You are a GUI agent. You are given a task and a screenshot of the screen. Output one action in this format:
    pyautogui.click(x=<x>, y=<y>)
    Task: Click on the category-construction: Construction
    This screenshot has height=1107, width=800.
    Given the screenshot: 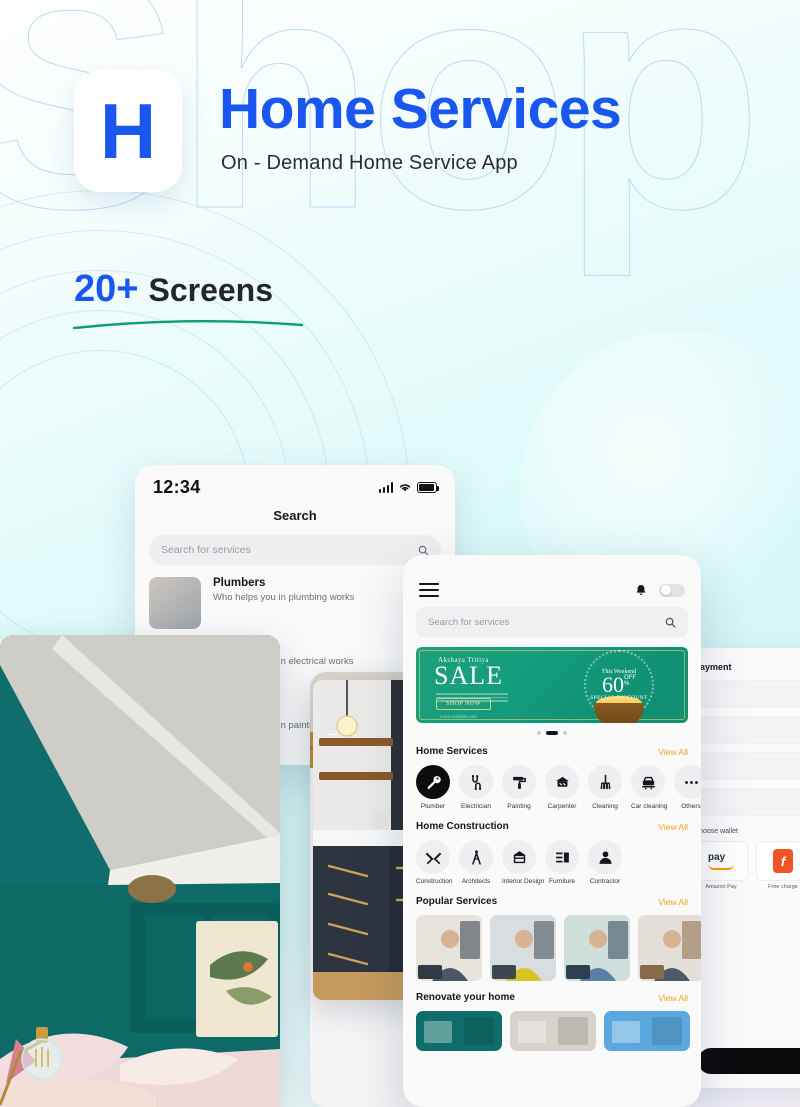 What is the action you would take?
    pyautogui.click(x=434, y=862)
    